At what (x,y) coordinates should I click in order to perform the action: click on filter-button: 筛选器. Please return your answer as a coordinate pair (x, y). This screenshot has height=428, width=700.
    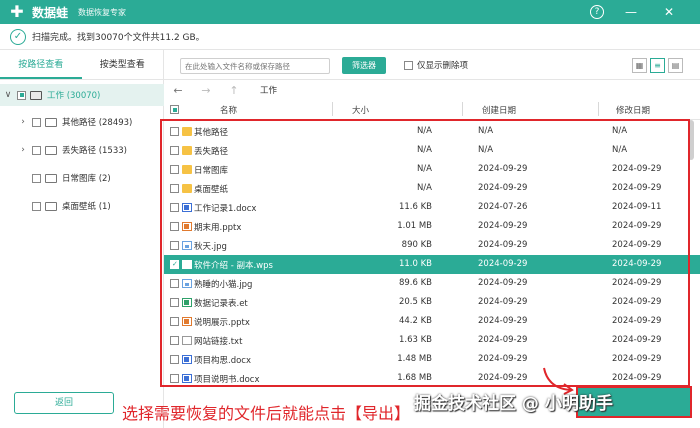
    Looking at the image, I should click on (364, 65).